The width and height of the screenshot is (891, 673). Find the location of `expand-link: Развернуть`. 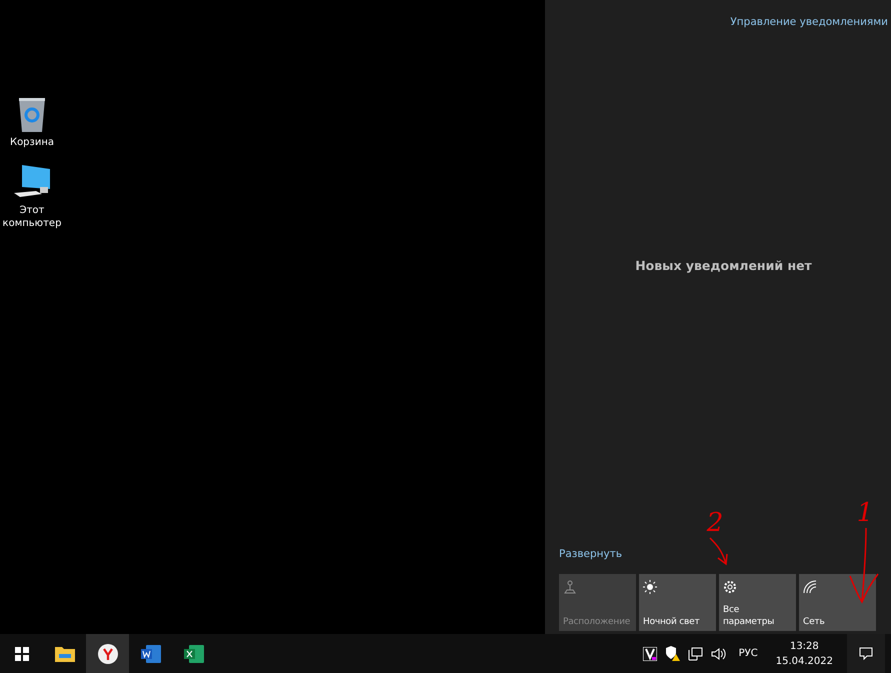

expand-link: Развернуть is located at coordinates (723, 554).